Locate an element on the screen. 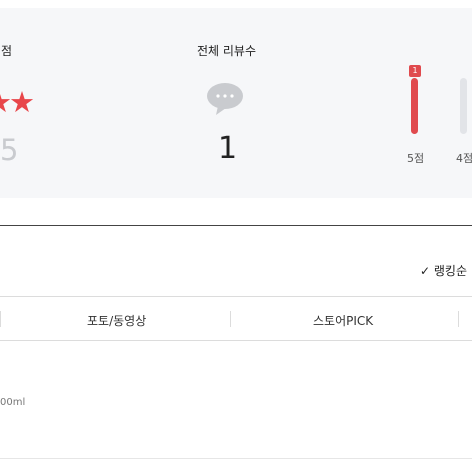 Image resolution: width=472 pixels, height=472 pixels. checkmark-icon: ✓ is located at coordinates (425, 271).